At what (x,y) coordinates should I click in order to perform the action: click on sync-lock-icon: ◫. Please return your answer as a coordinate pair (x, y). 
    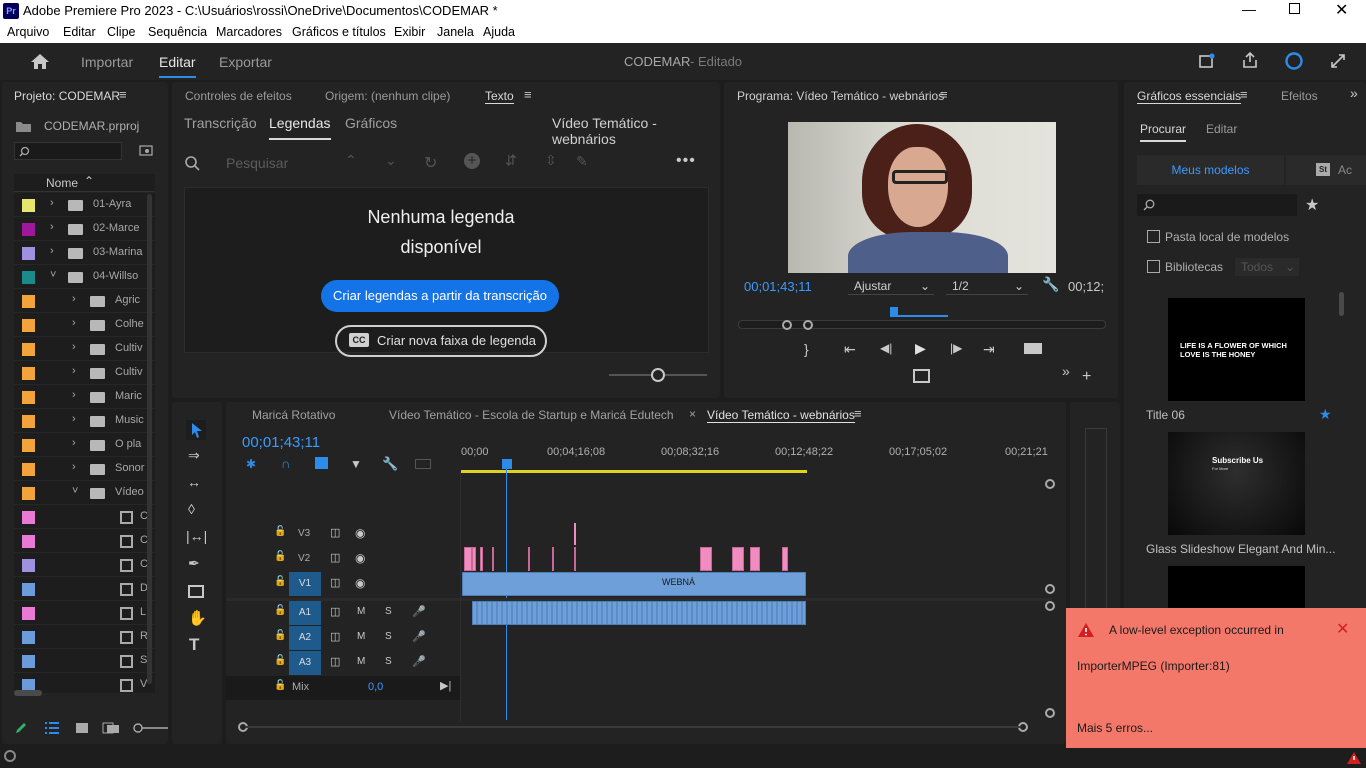
    Looking at the image, I should click on (335, 532).